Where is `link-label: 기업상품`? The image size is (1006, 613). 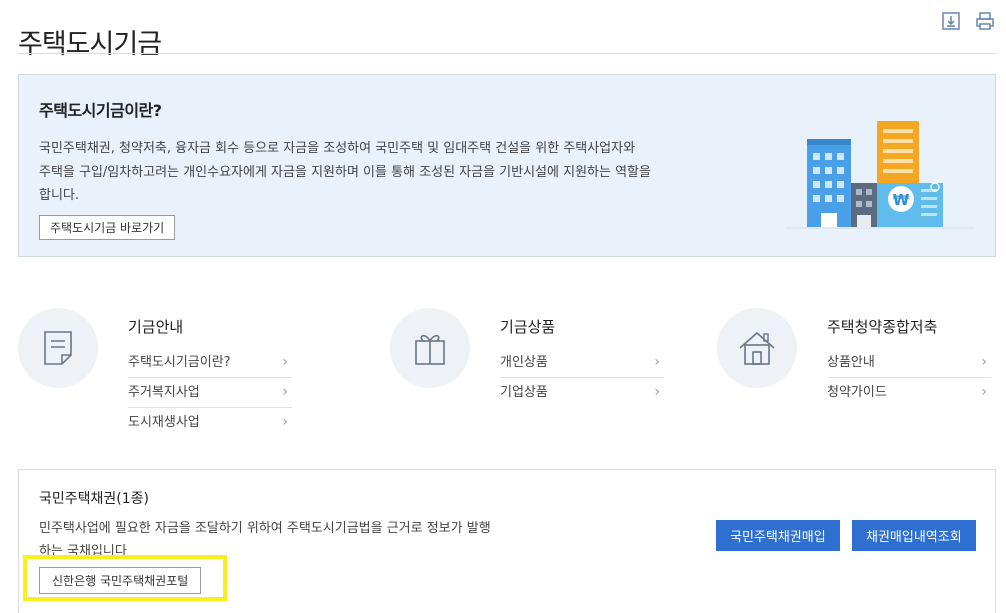
link-label: 기업상품 is located at coordinates (524, 392).